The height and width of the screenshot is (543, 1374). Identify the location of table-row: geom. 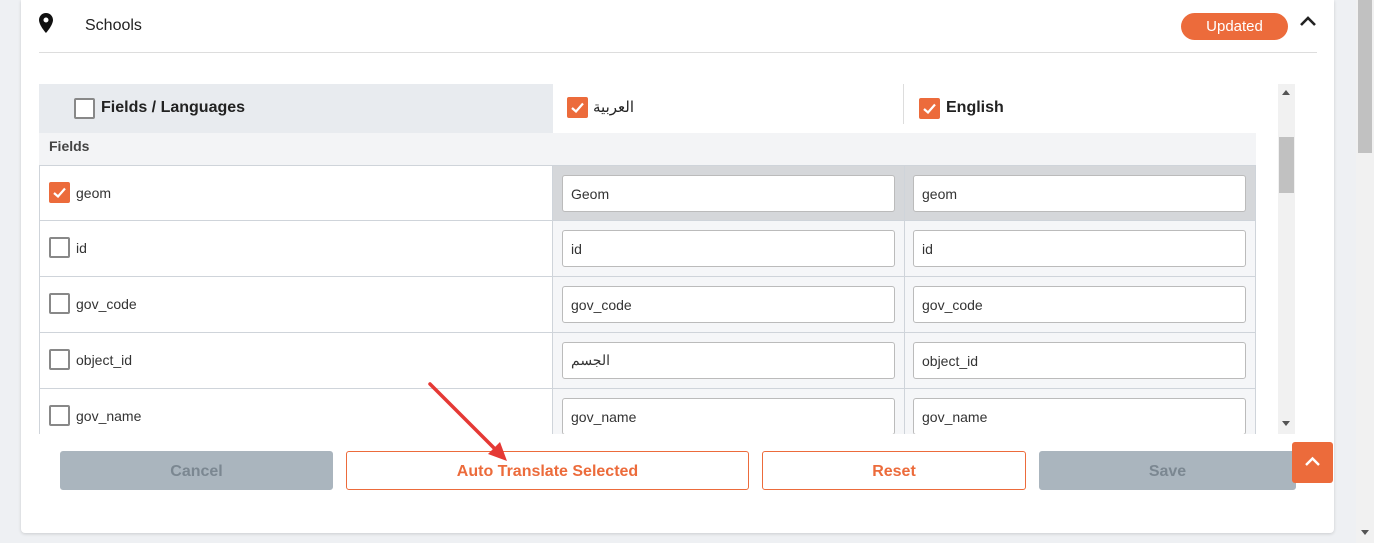
(647, 193).